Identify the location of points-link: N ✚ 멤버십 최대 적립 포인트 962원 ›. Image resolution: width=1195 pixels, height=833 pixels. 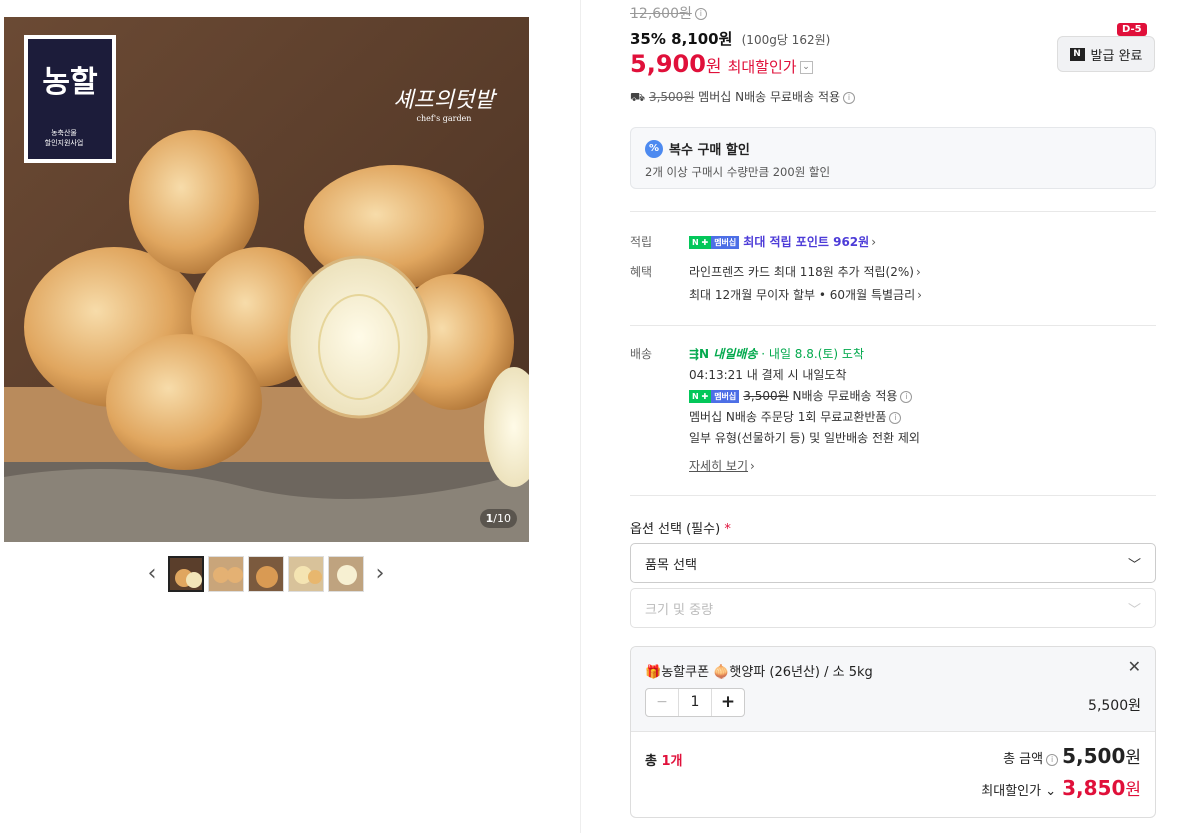
(782, 241).